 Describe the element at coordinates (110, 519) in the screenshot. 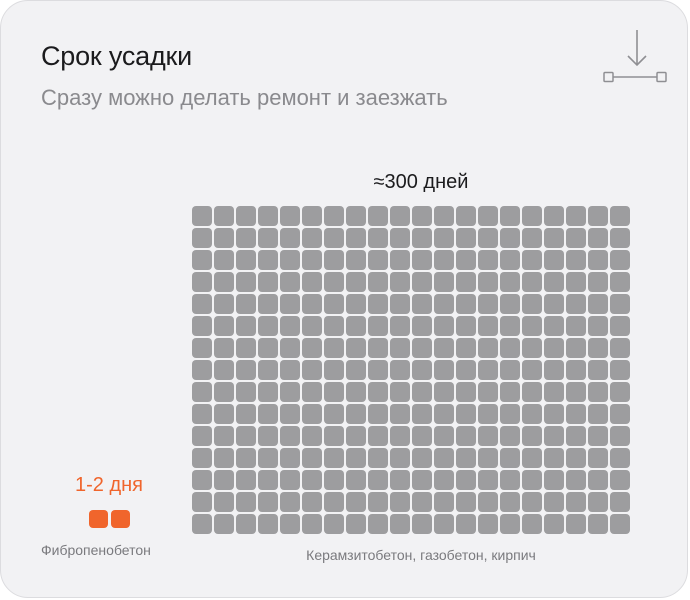

I see `small-series-waffle` at that location.